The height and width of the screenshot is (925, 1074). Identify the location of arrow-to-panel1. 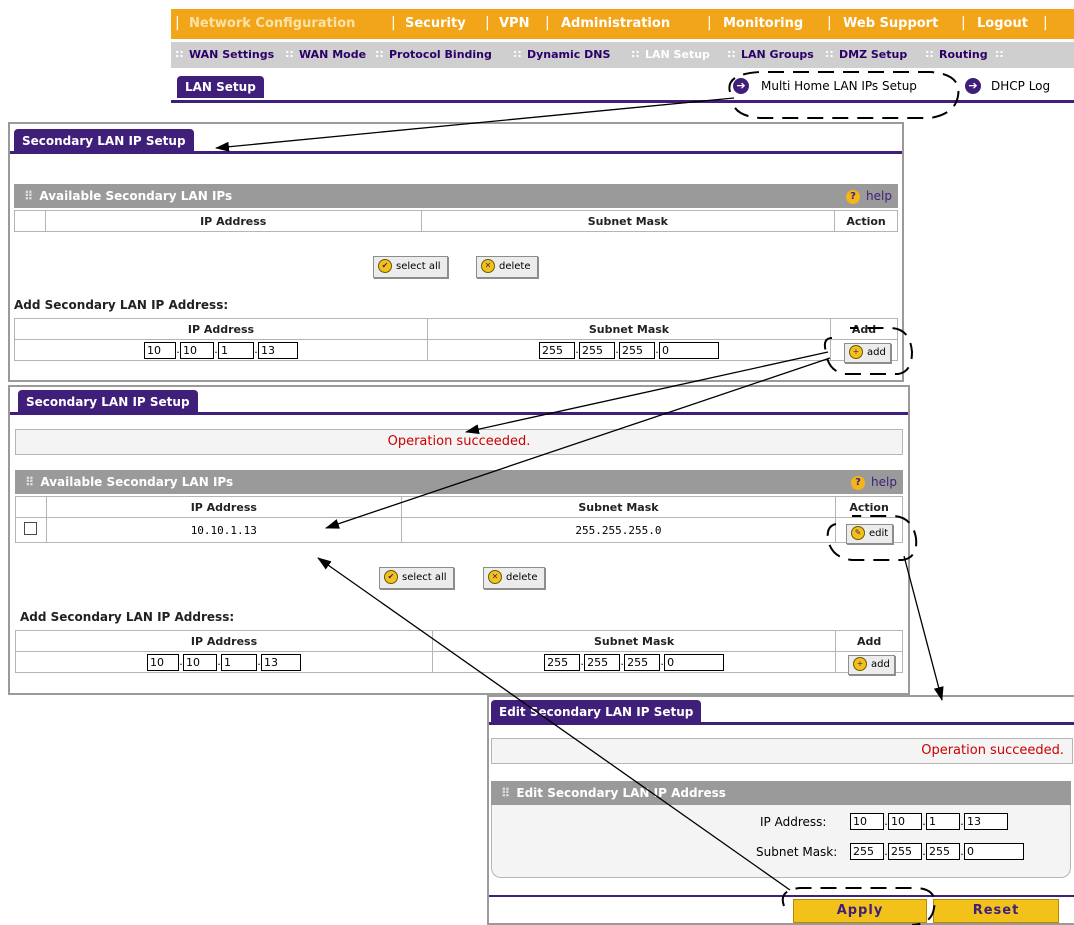
(475, 124).